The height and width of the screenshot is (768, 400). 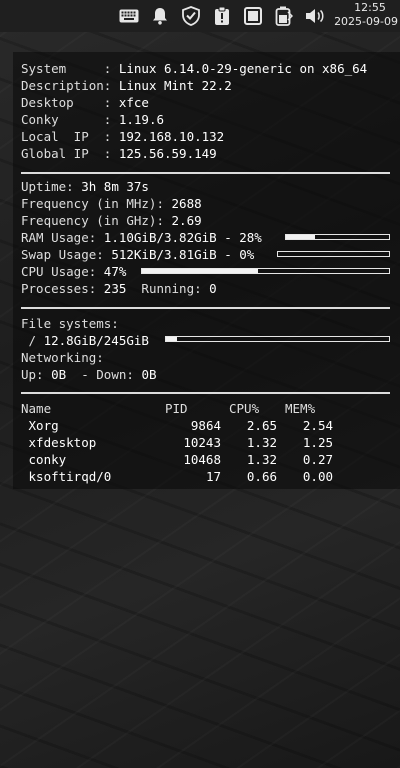 What do you see at coordinates (96, 340) in the screenshot?
I see `root-fs-value: 12.8GiB/245GiB` at bounding box center [96, 340].